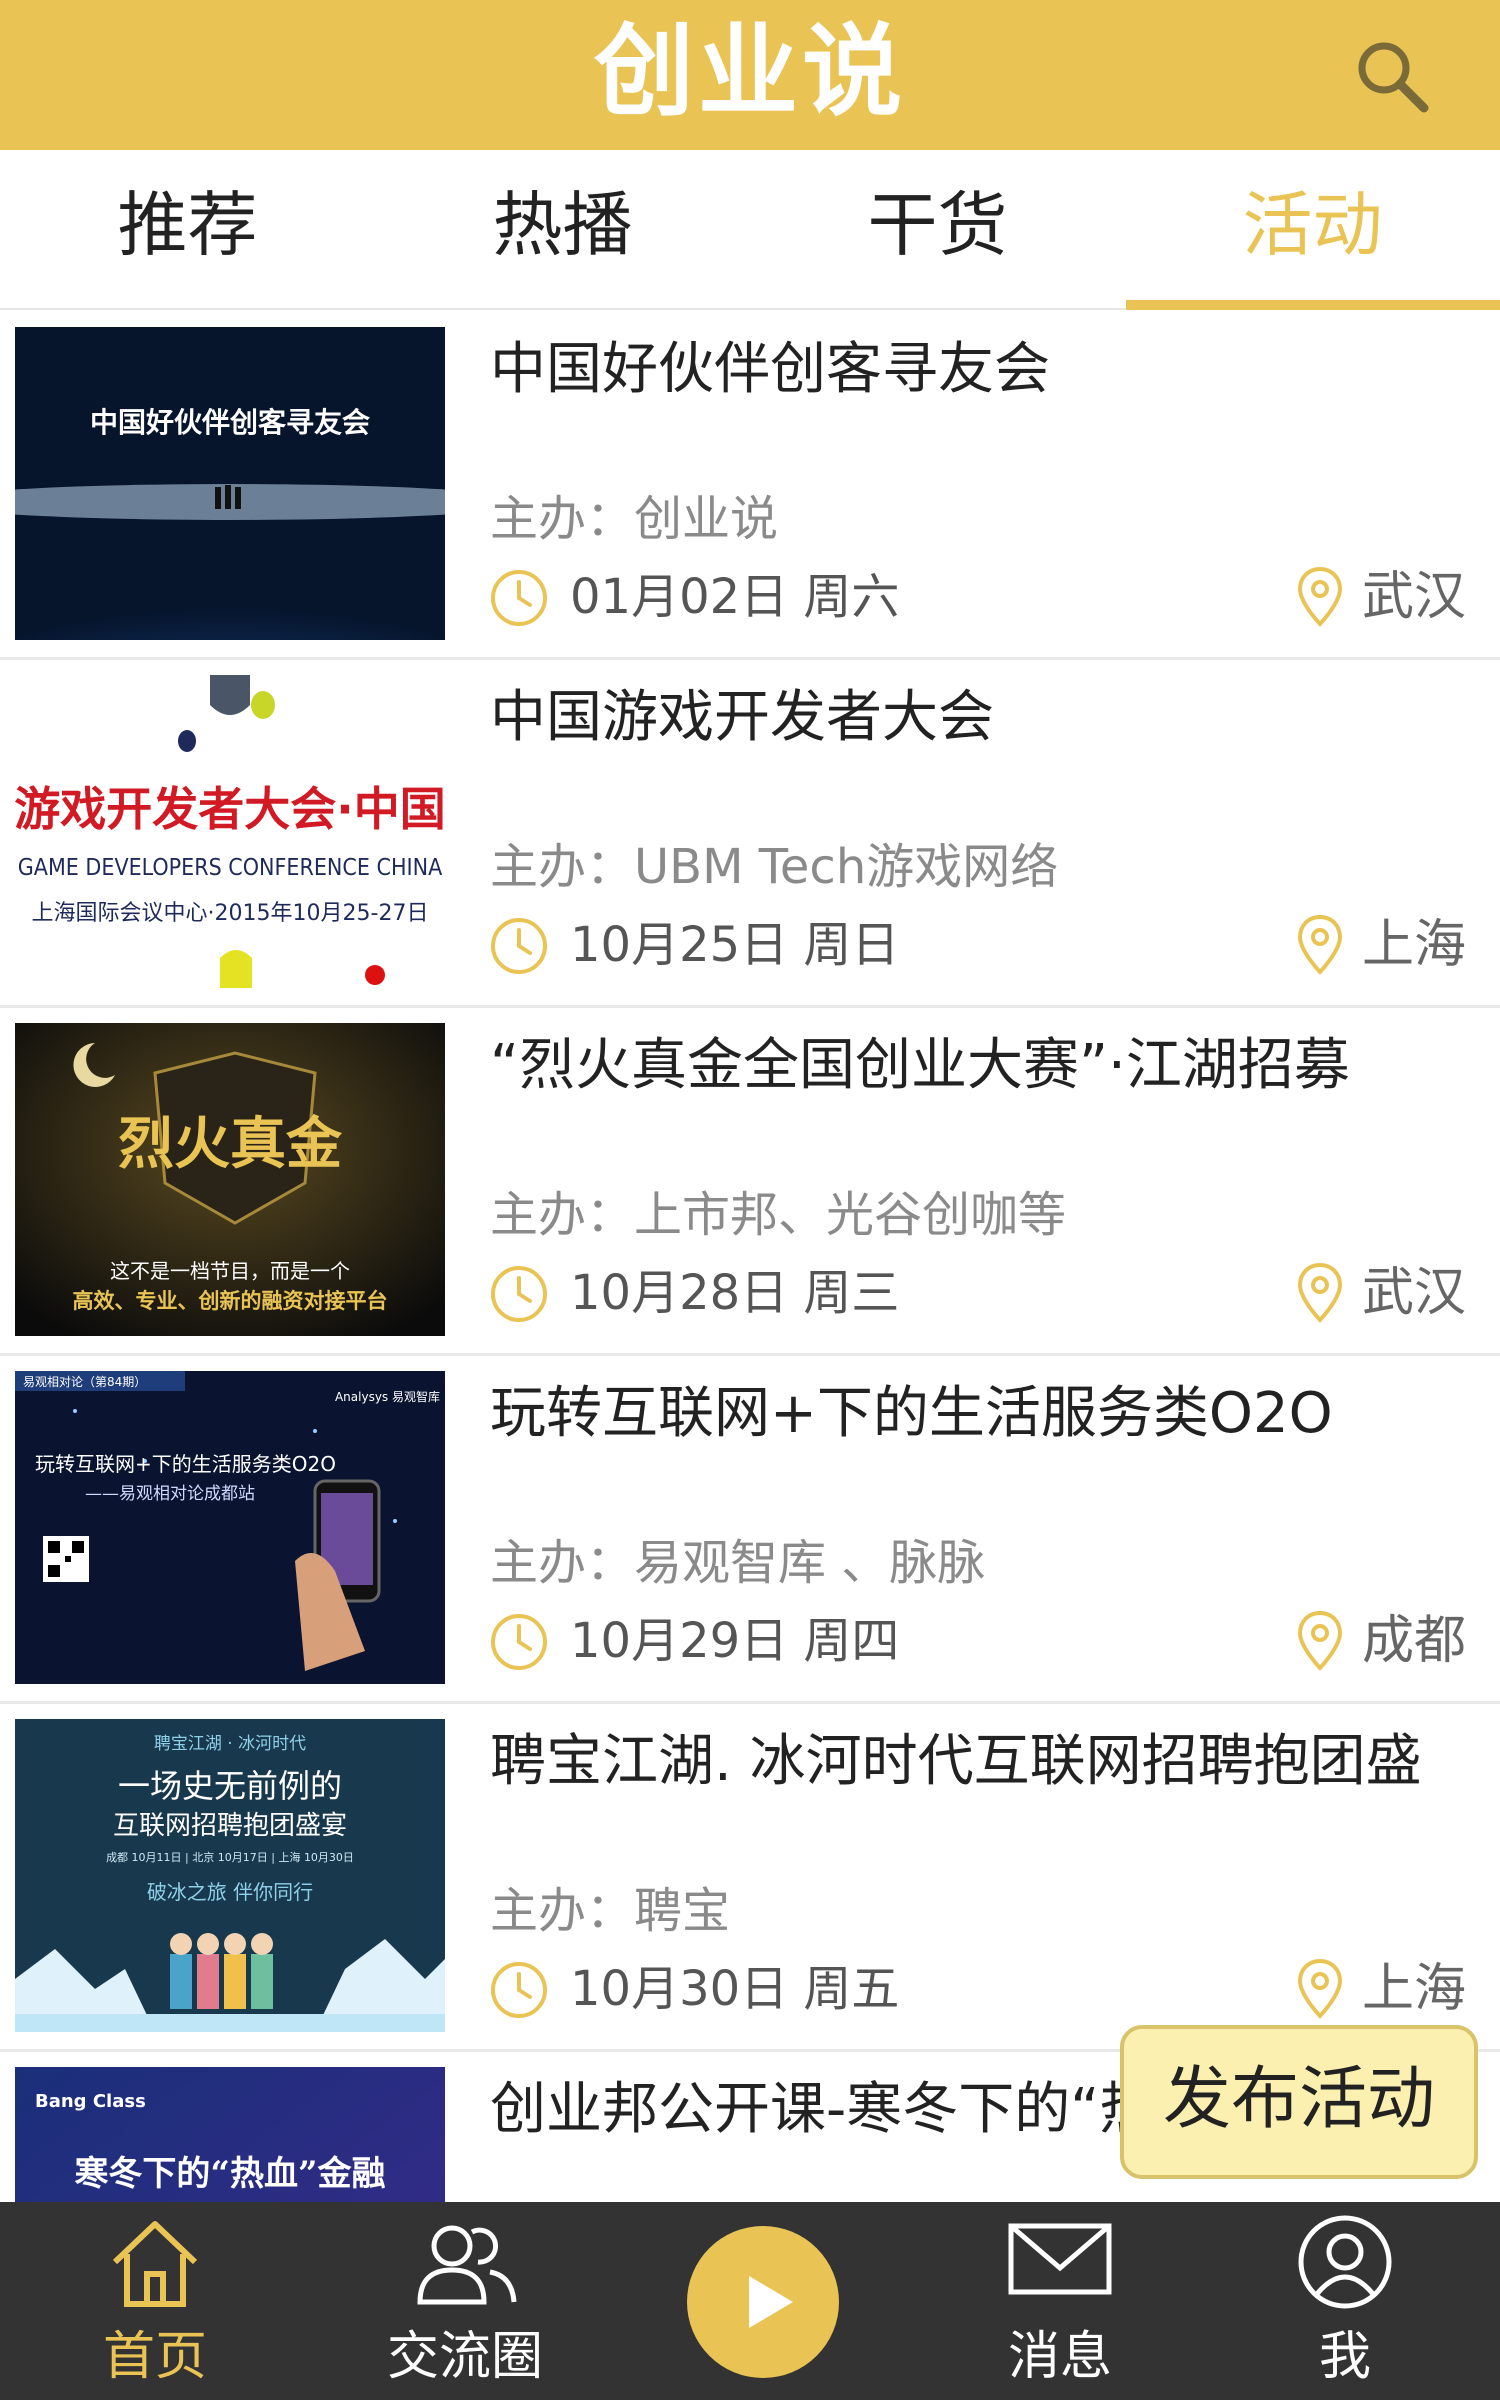  Describe the element at coordinates (230, 1857) in the screenshot. I see `thumbnail-text: 成都 10月11日 | 北京 10月17日 | 上海 10月30日` at that location.